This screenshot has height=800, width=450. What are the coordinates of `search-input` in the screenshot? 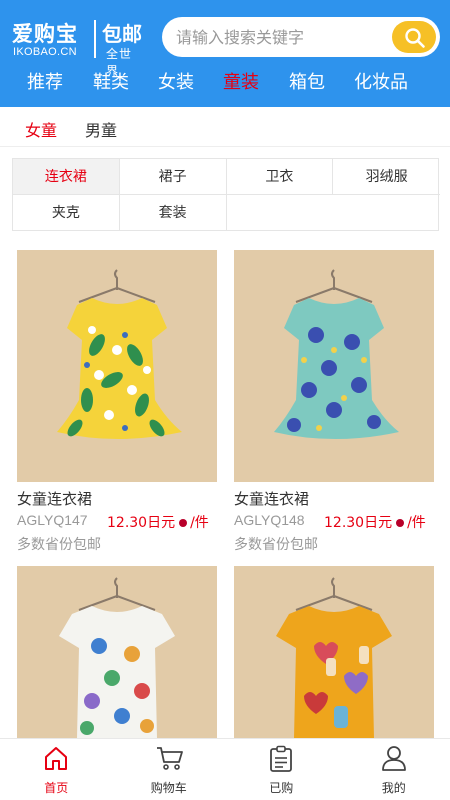 It's located at (281, 37).